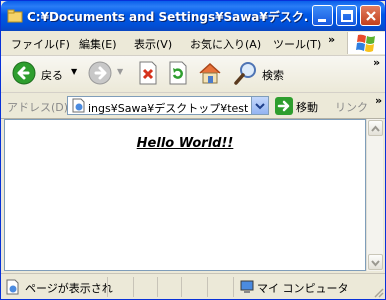 Image resolution: width=386 pixels, height=300 pixels. Describe the element at coordinates (178, 73) in the screenshot. I see `refresh-icon` at that location.